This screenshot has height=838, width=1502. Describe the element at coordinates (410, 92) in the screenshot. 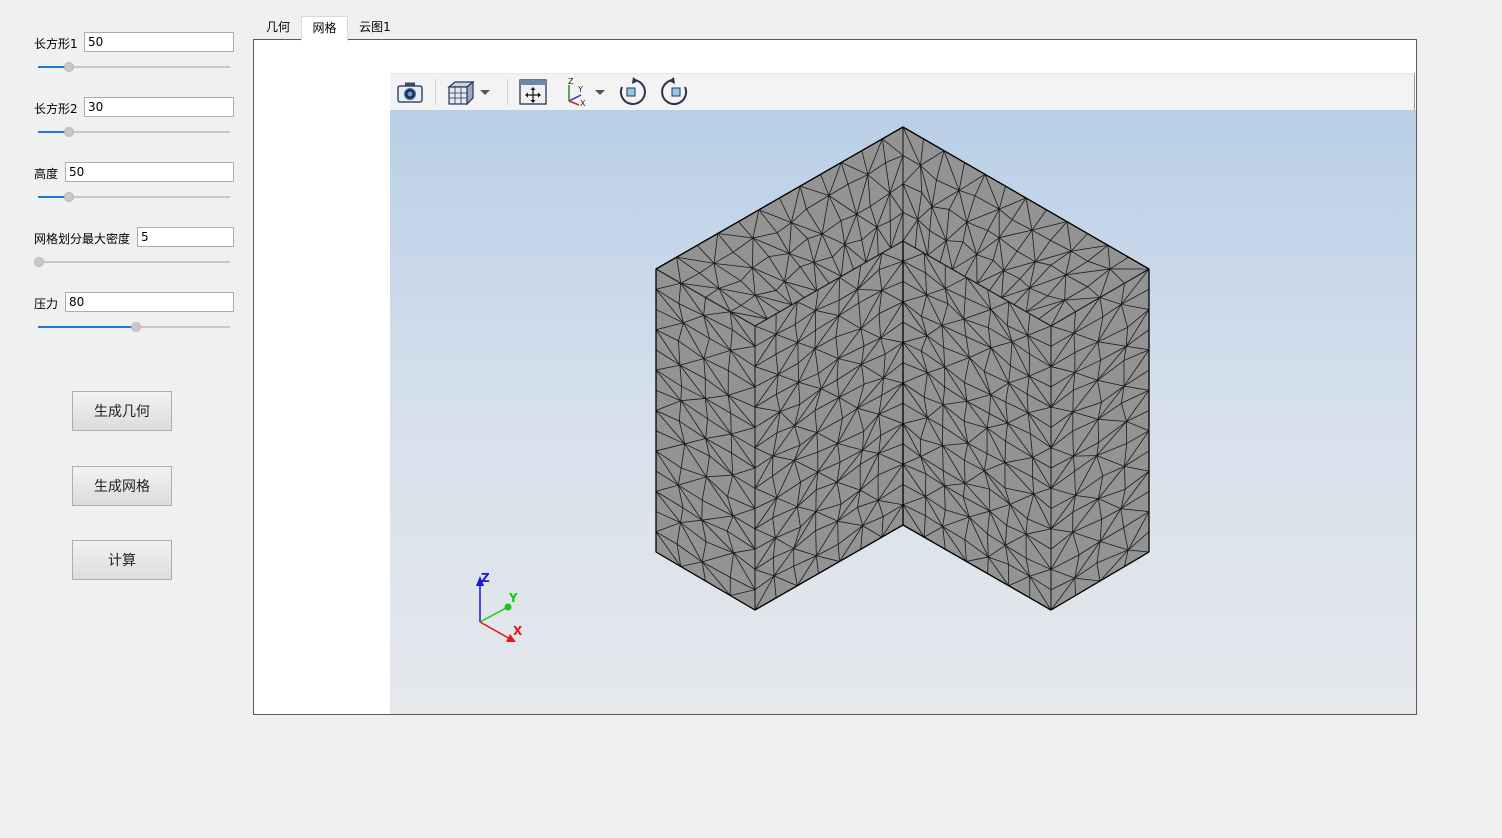

I see `camera-icon` at that location.